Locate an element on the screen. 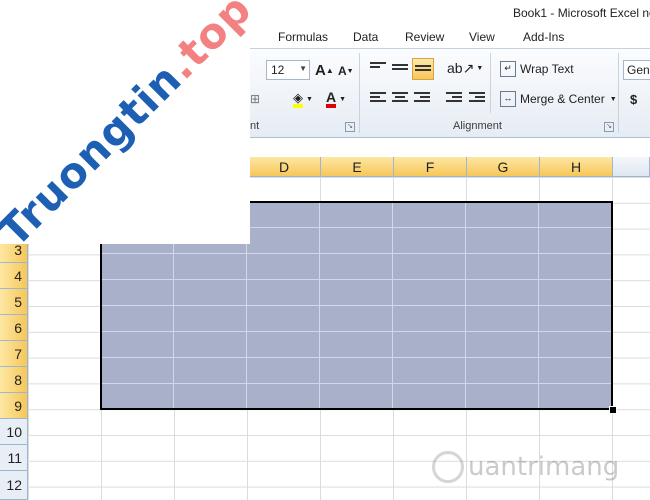 Image resolution: width=650 pixels, height=500 pixels. window-title: Book1 - Microsoft Excel no is located at coordinates (581, 13).